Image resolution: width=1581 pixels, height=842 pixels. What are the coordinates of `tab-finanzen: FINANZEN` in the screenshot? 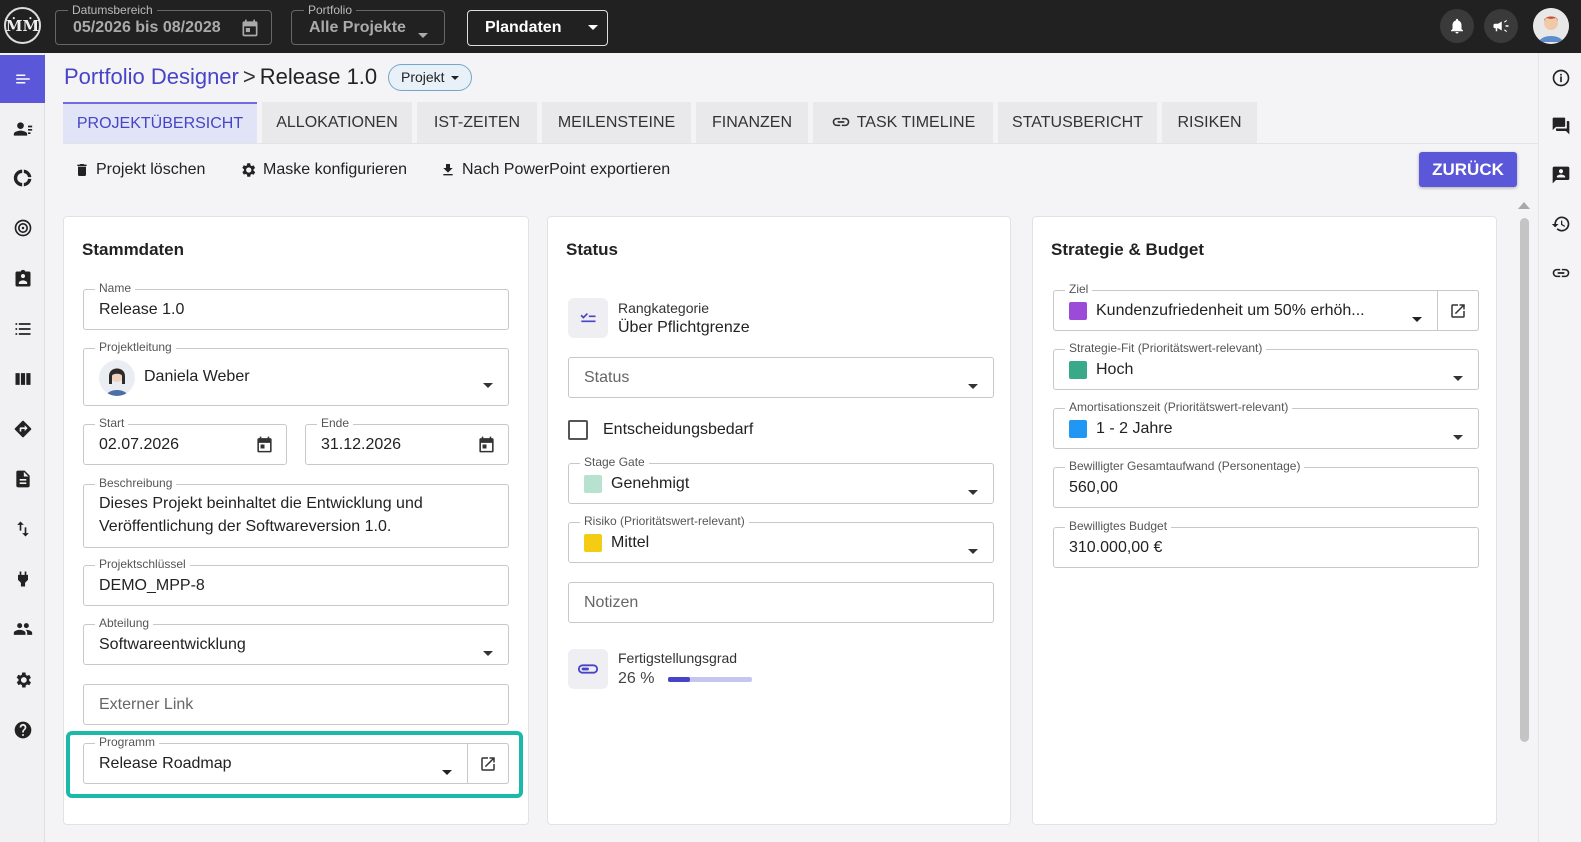 It's located at (752, 122).